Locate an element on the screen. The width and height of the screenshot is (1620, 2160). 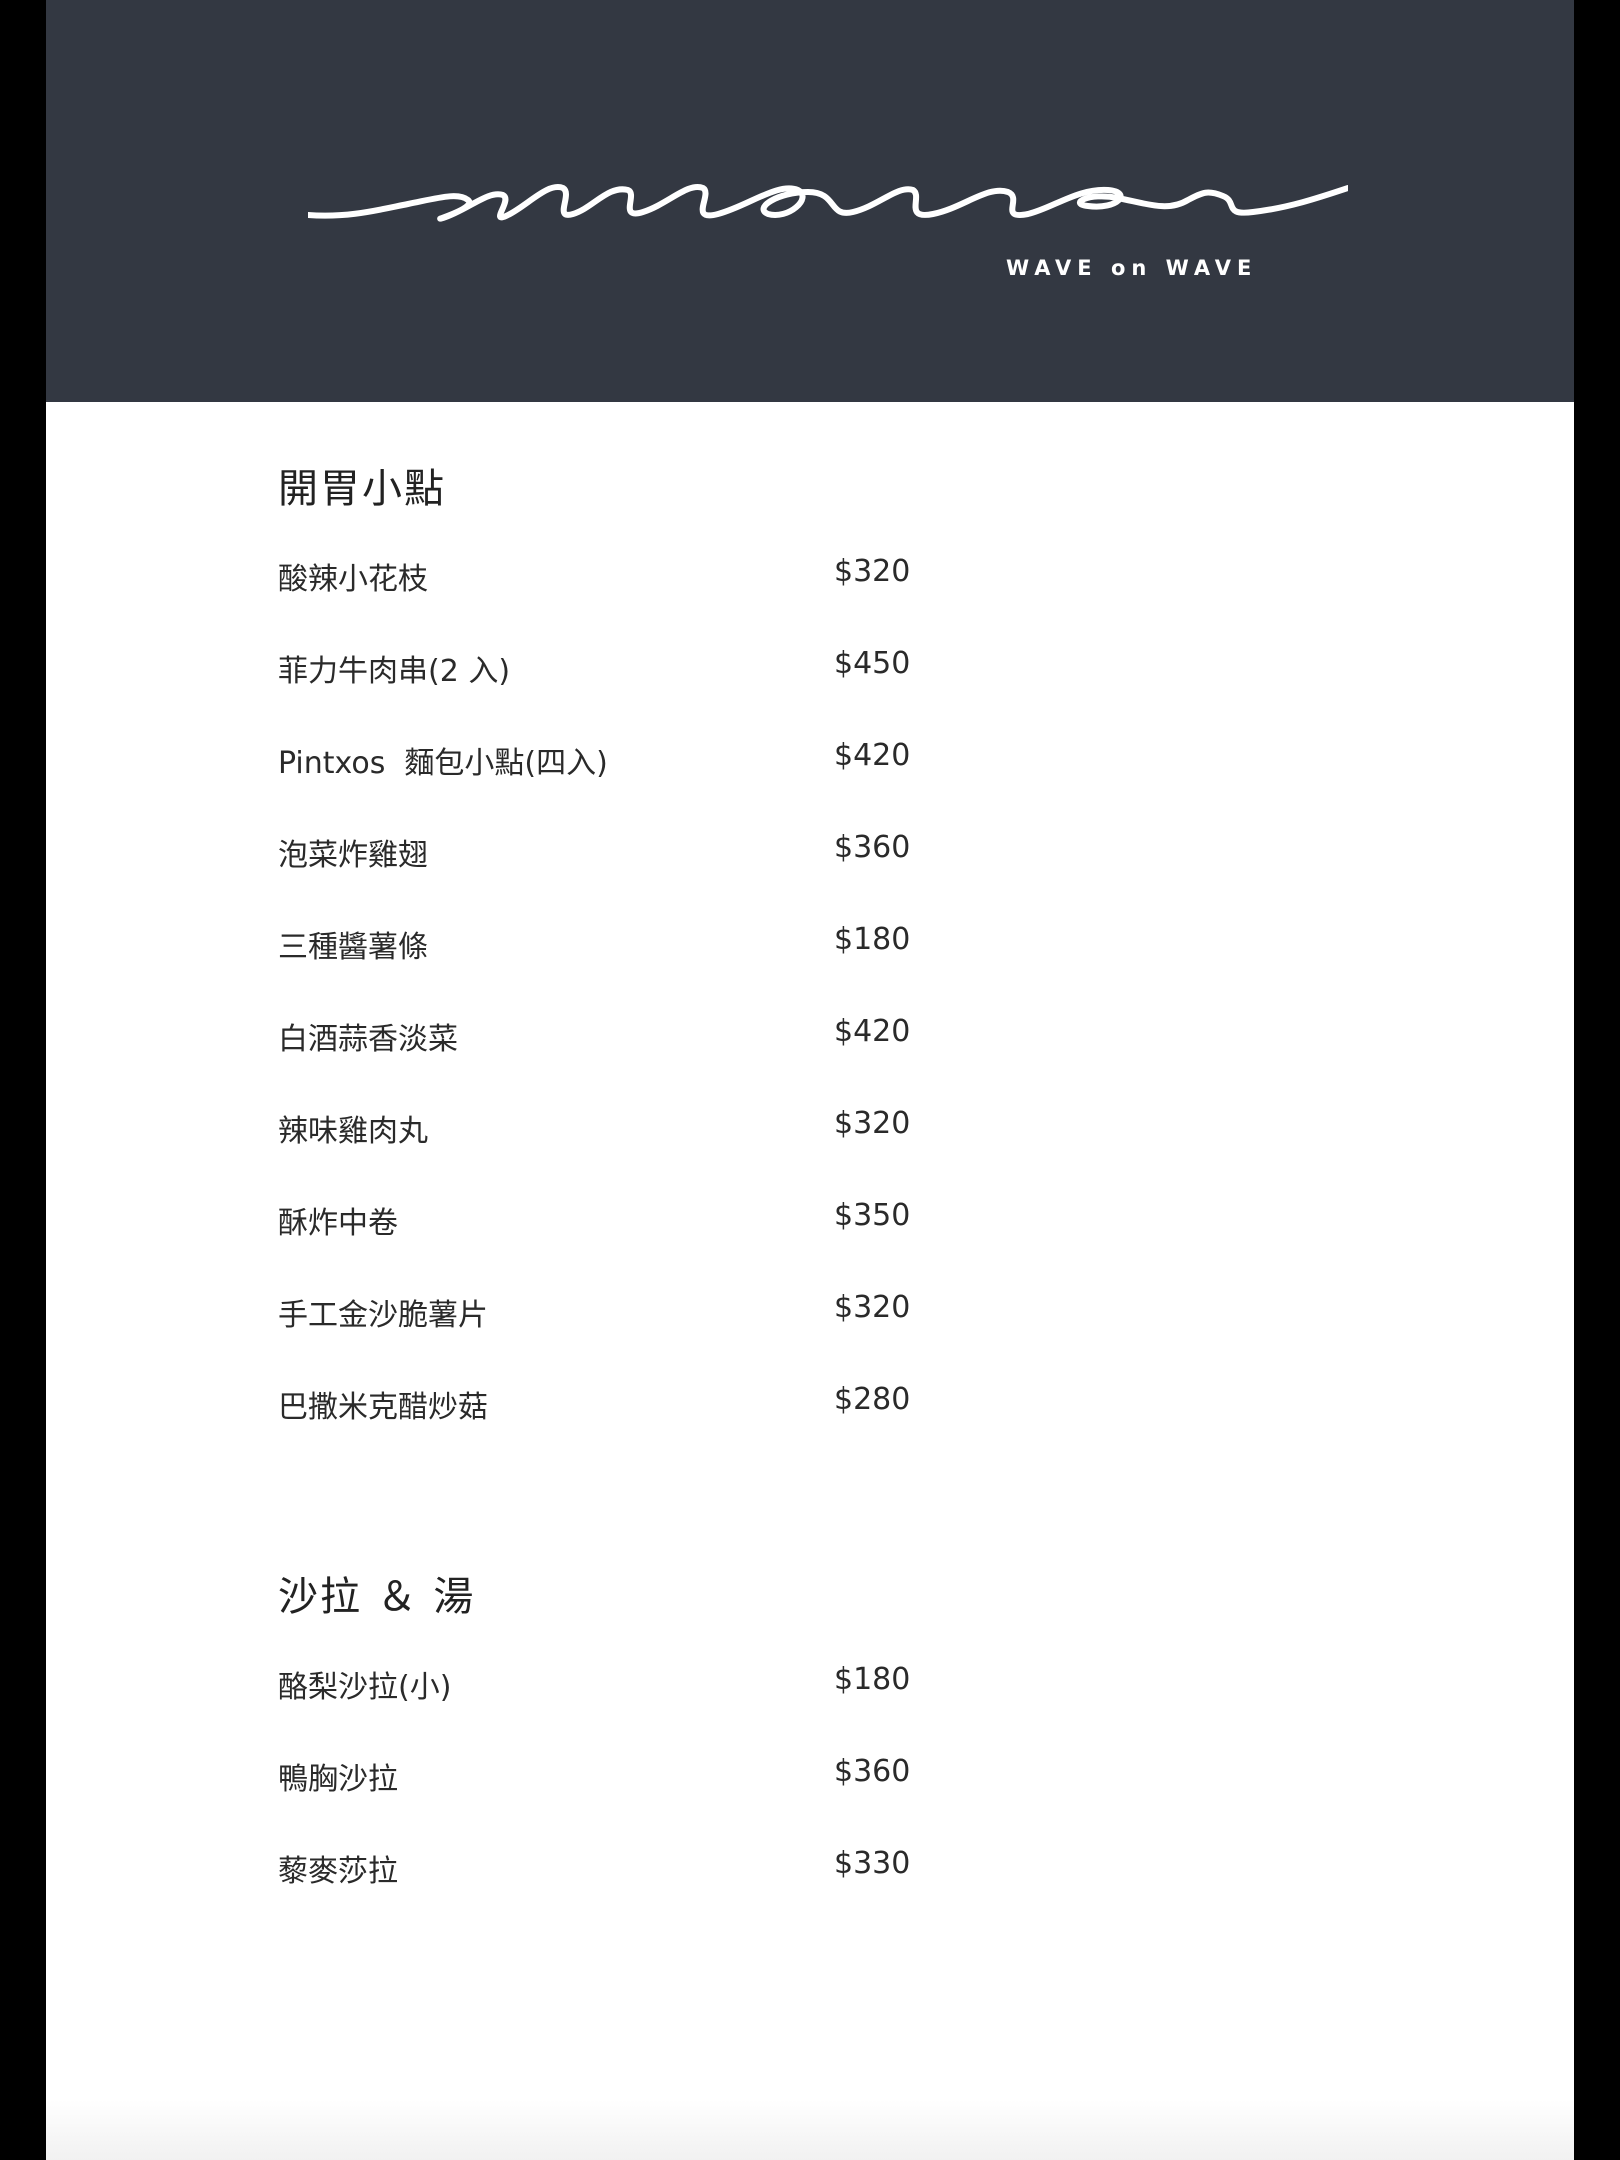
menu-item: 白酒蒜香淡菜 $420 is located at coordinates (628, 1039).